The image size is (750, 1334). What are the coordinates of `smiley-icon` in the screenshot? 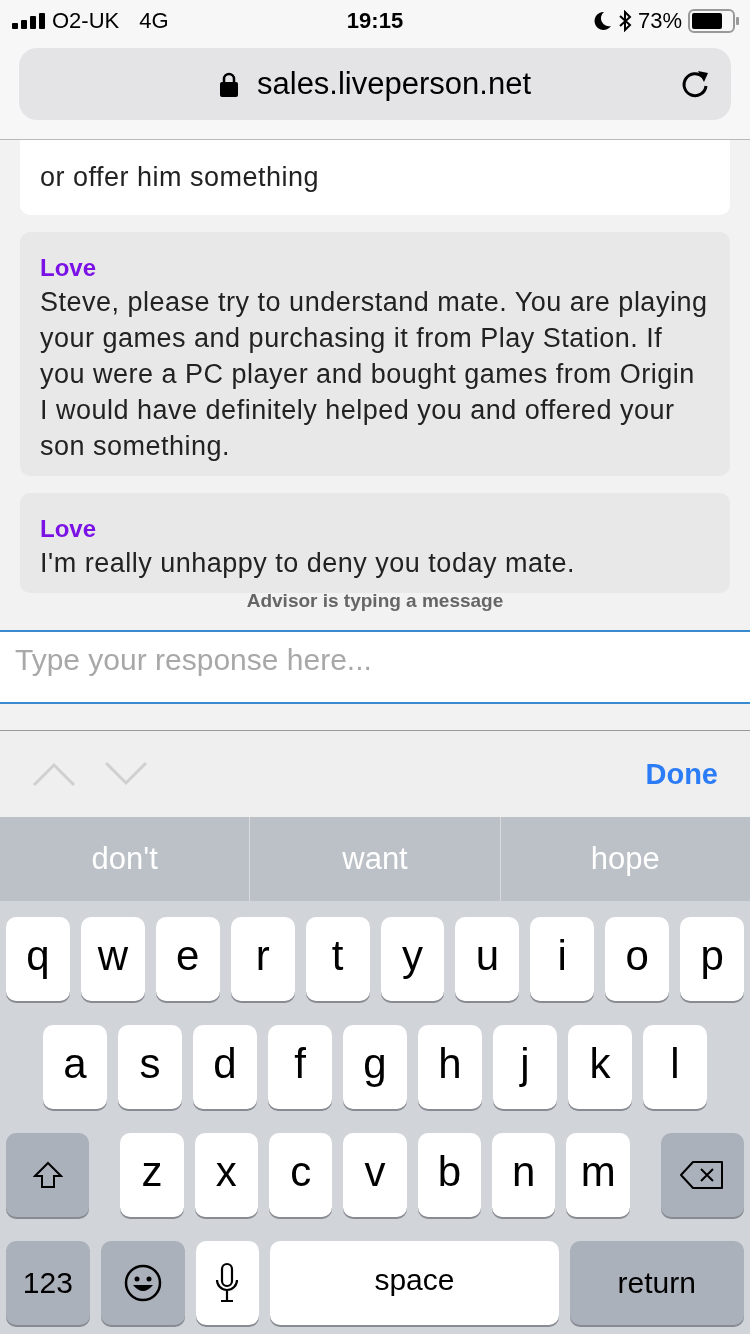 It's located at (142, 1283).